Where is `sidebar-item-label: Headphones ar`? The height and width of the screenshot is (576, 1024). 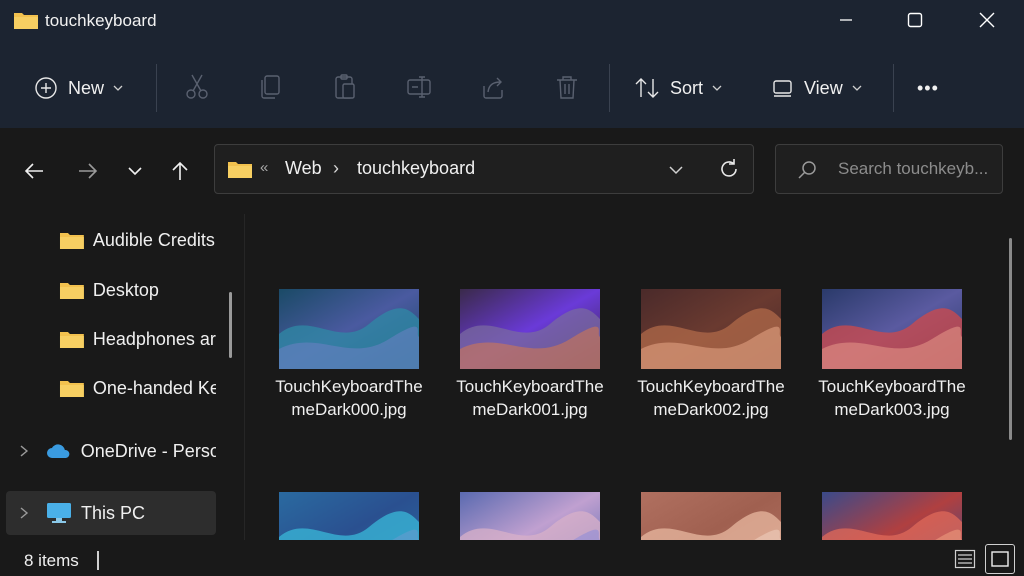
sidebar-item-label: Headphones ar is located at coordinates (154, 338).